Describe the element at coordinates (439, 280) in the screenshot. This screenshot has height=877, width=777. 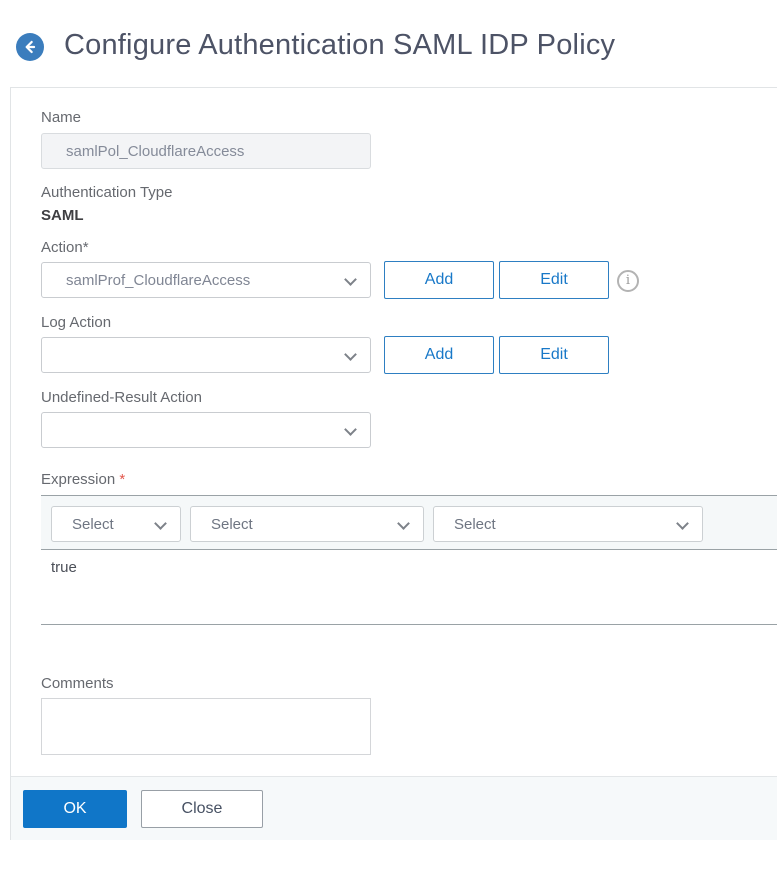
I see `action-add-button: Add` at that location.